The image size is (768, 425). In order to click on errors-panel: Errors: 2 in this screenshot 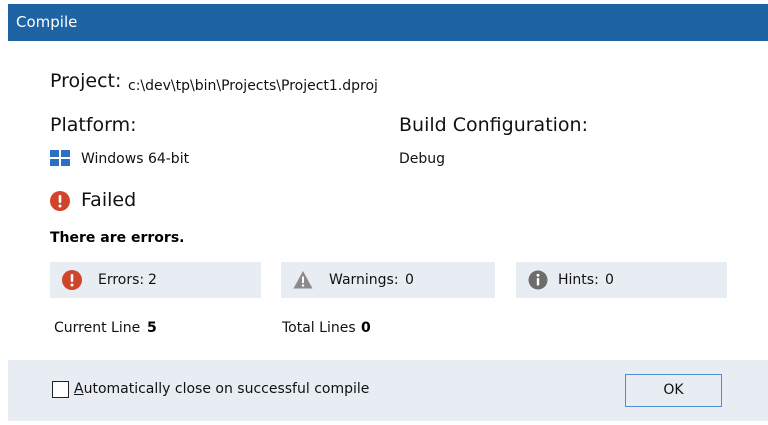, I will do `click(155, 280)`.